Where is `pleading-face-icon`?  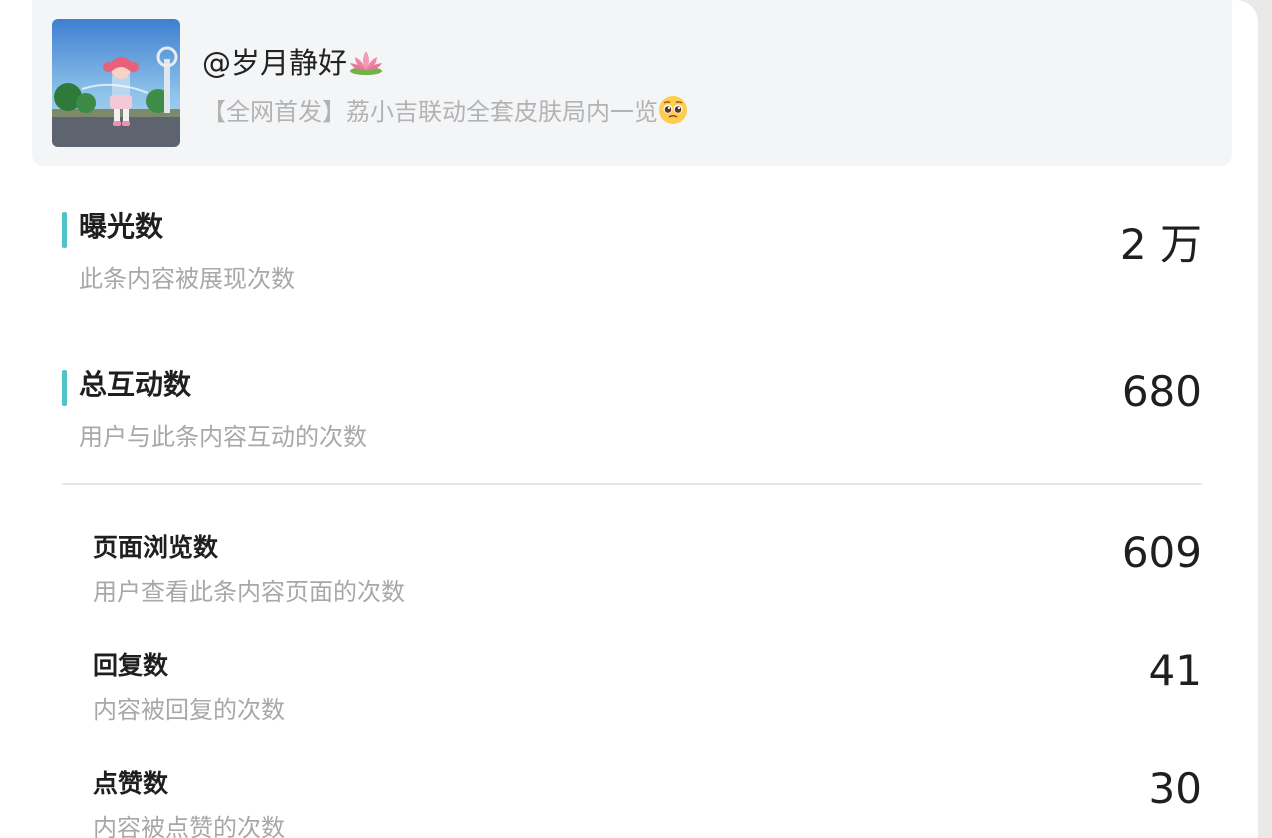
pleading-face-icon is located at coordinates (673, 113).